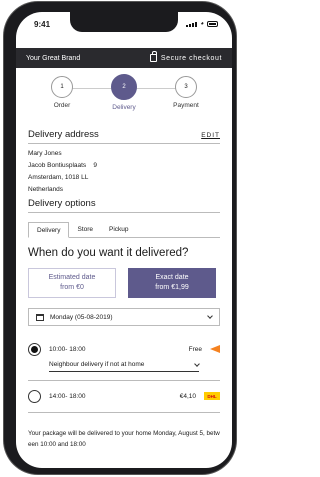  What do you see at coordinates (197, 363) in the screenshot?
I see `neighbour-chevron-down-icon` at bounding box center [197, 363].